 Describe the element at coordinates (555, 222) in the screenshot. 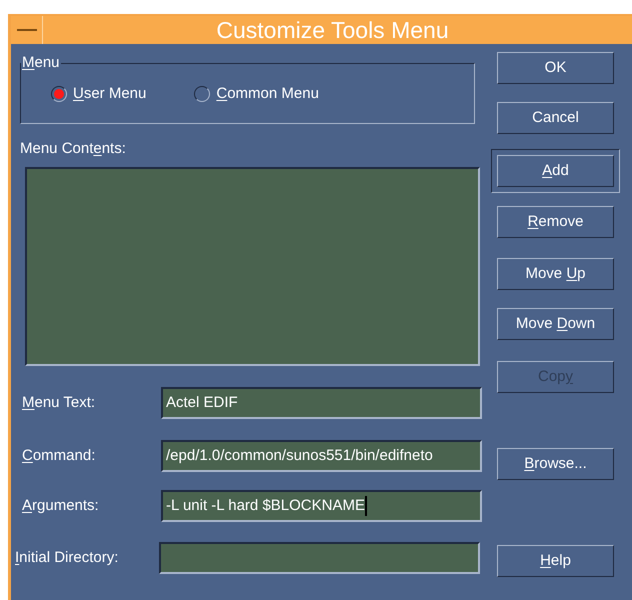

I see `dialog-button: Remove` at that location.